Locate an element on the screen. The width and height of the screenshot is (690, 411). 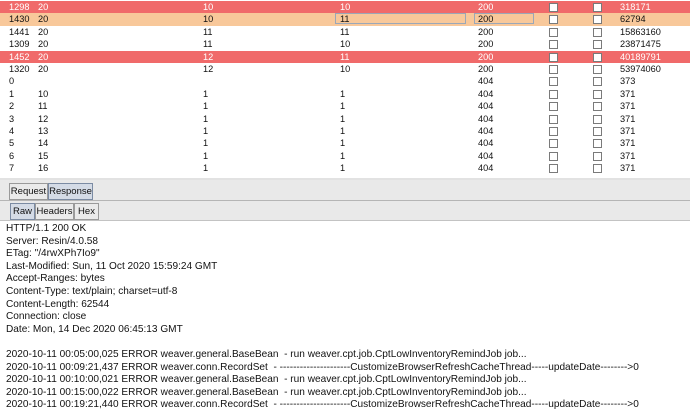
table-row: 2 11 1 1 404 371 is located at coordinates (345, 106).